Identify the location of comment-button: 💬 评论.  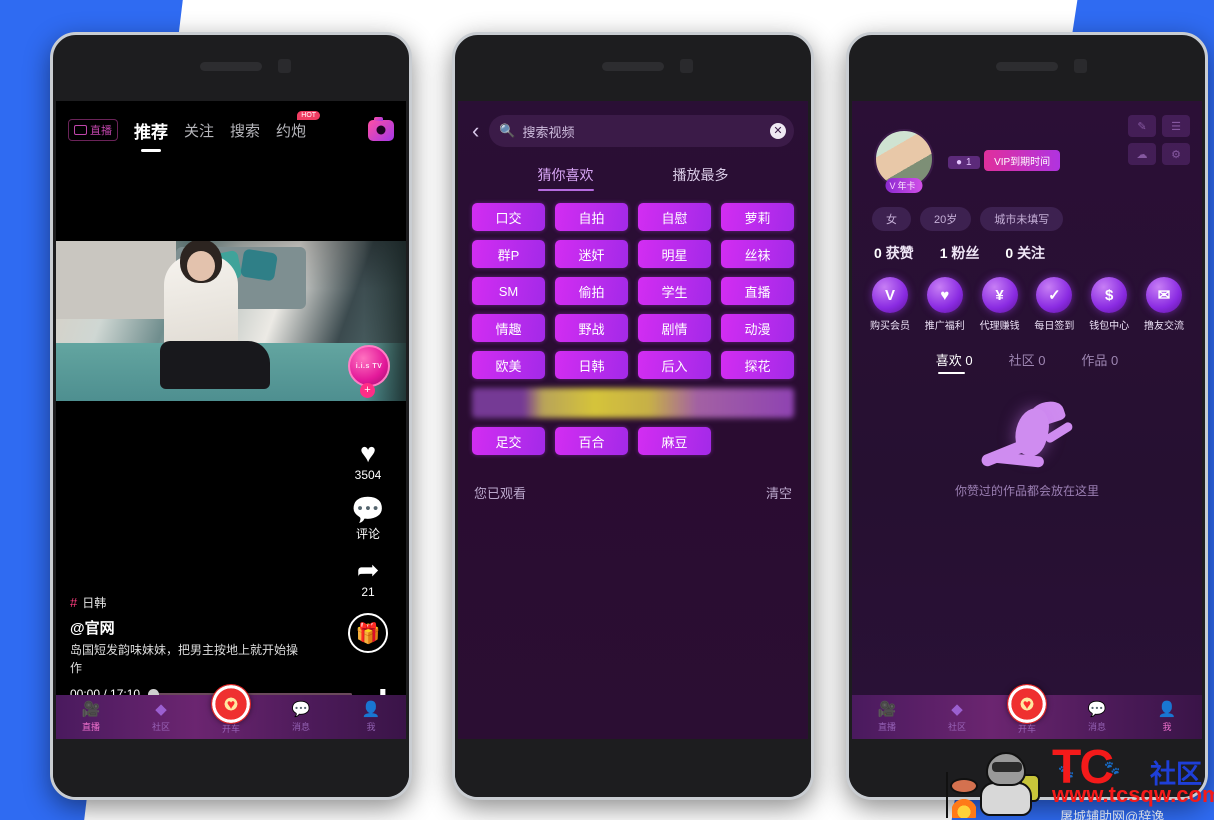
(368, 519).